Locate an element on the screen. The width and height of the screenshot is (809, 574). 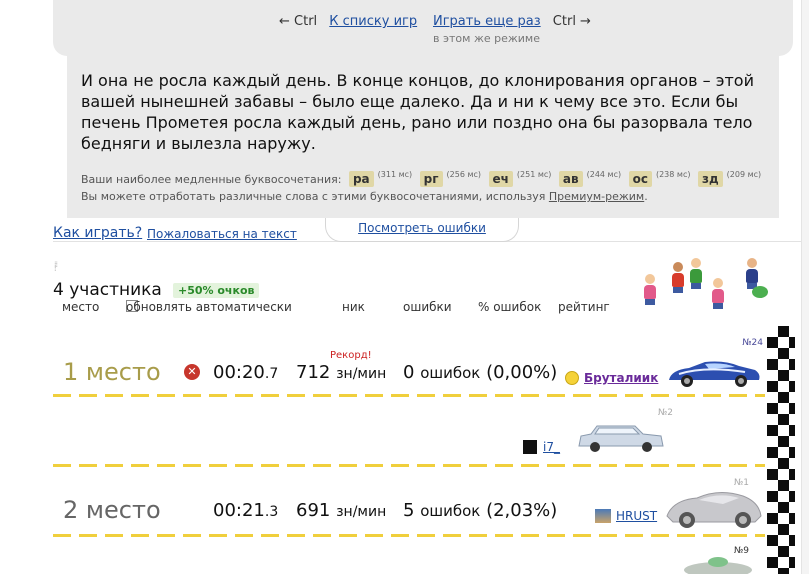
players-group-icon is located at coordinates (706, 282).